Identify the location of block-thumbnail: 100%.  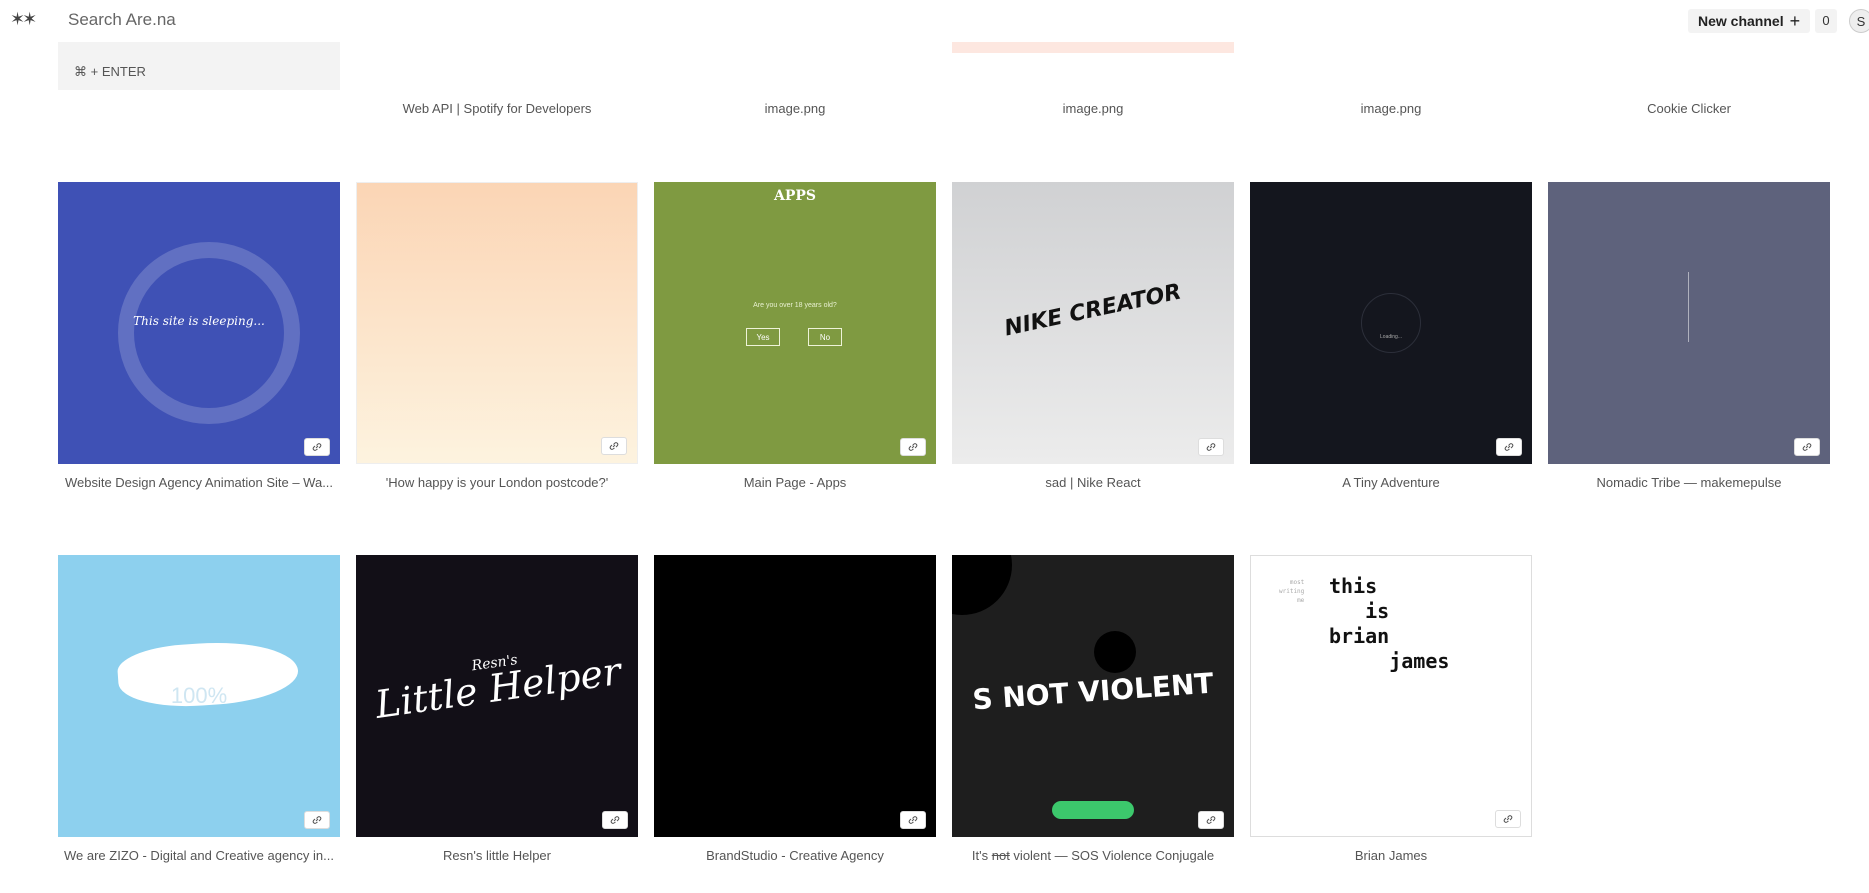
(199, 696).